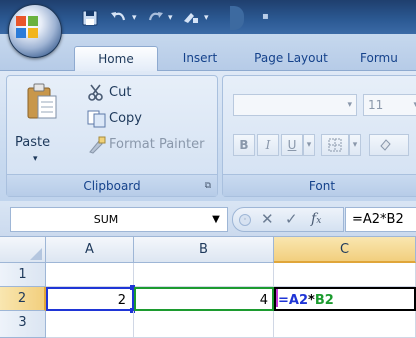 This screenshot has height=338, width=416. Describe the element at coordinates (345, 250) in the screenshot. I see `column-header-c: C` at that location.